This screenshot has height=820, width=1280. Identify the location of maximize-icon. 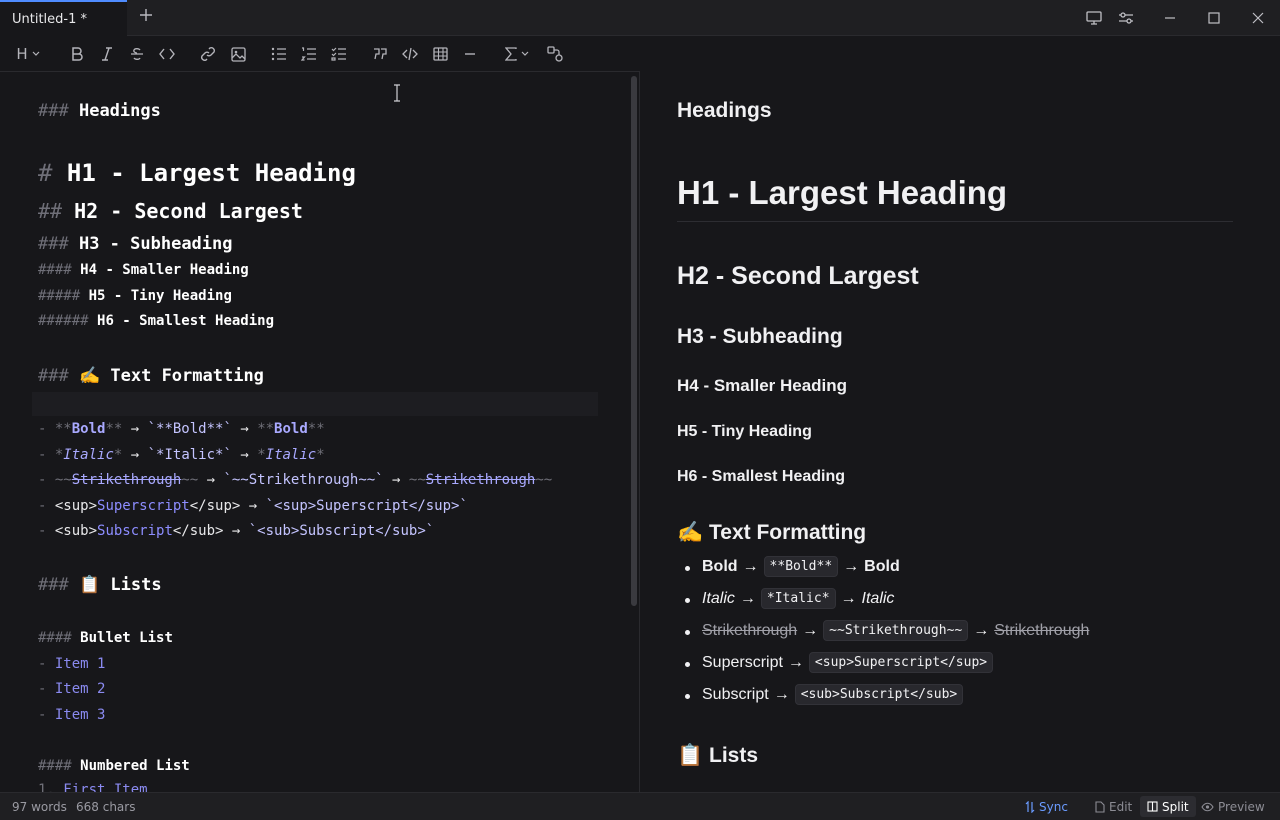
(1214, 18).